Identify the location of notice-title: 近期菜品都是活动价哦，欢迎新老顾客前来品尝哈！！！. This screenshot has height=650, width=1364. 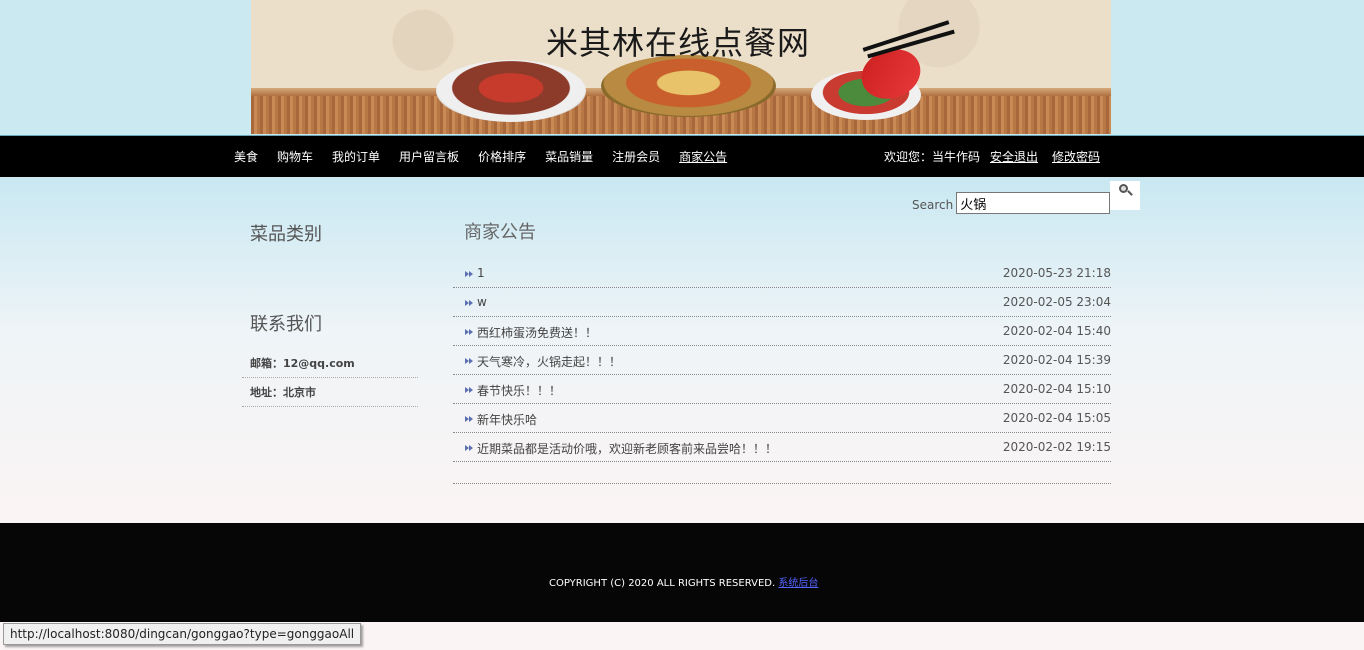
(627, 448).